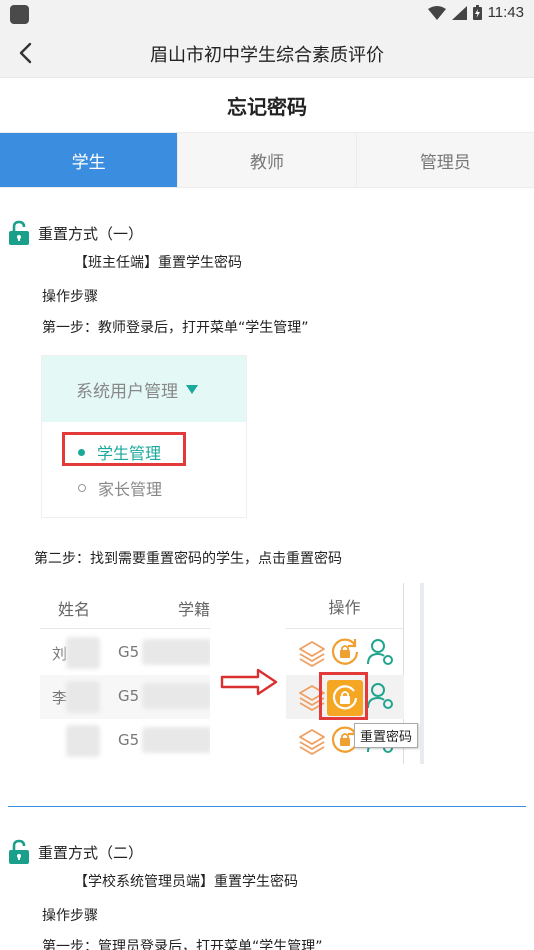 The width and height of the screenshot is (534, 950). I want to click on bullet-icon, so click(82, 488).